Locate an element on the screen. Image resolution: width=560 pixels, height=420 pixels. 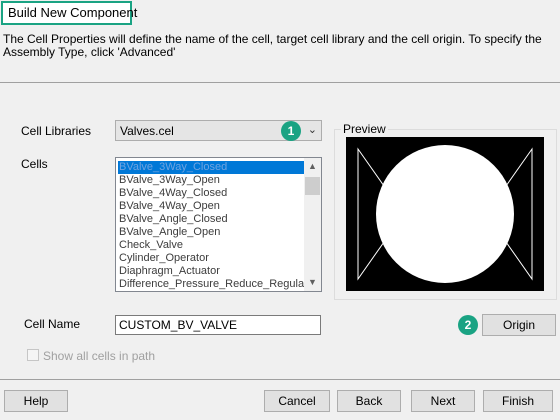
list-item: Cylinder_Operator is located at coordinates (164, 258).